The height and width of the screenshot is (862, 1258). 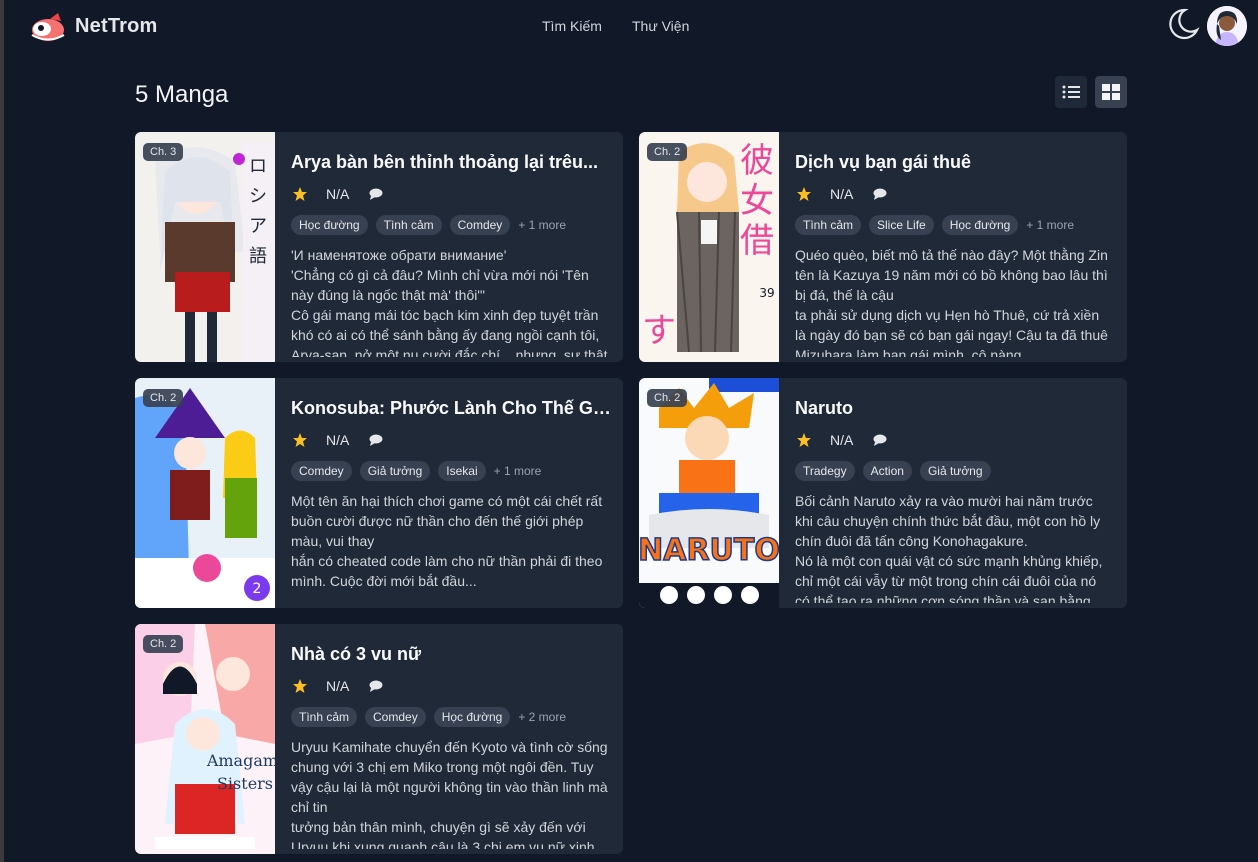 I want to click on genre-tag: Slice Life, so click(x=901, y=225).